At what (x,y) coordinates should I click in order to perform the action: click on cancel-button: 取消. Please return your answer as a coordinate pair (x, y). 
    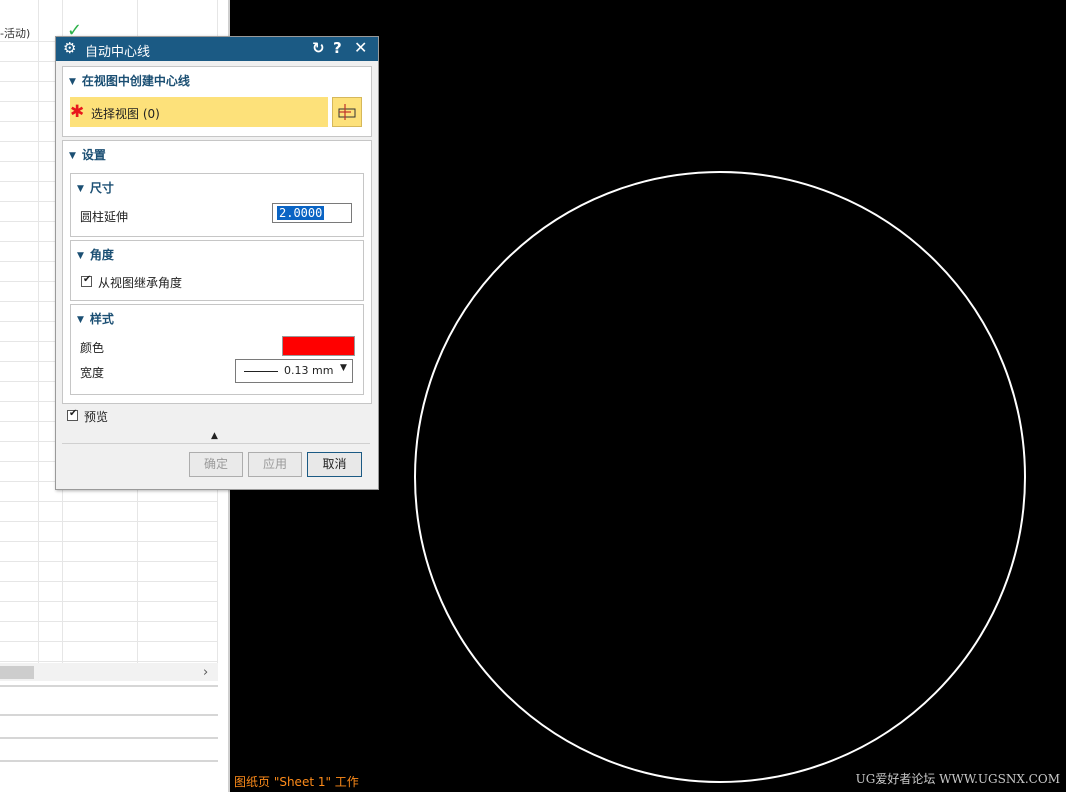
    Looking at the image, I should click on (334, 464).